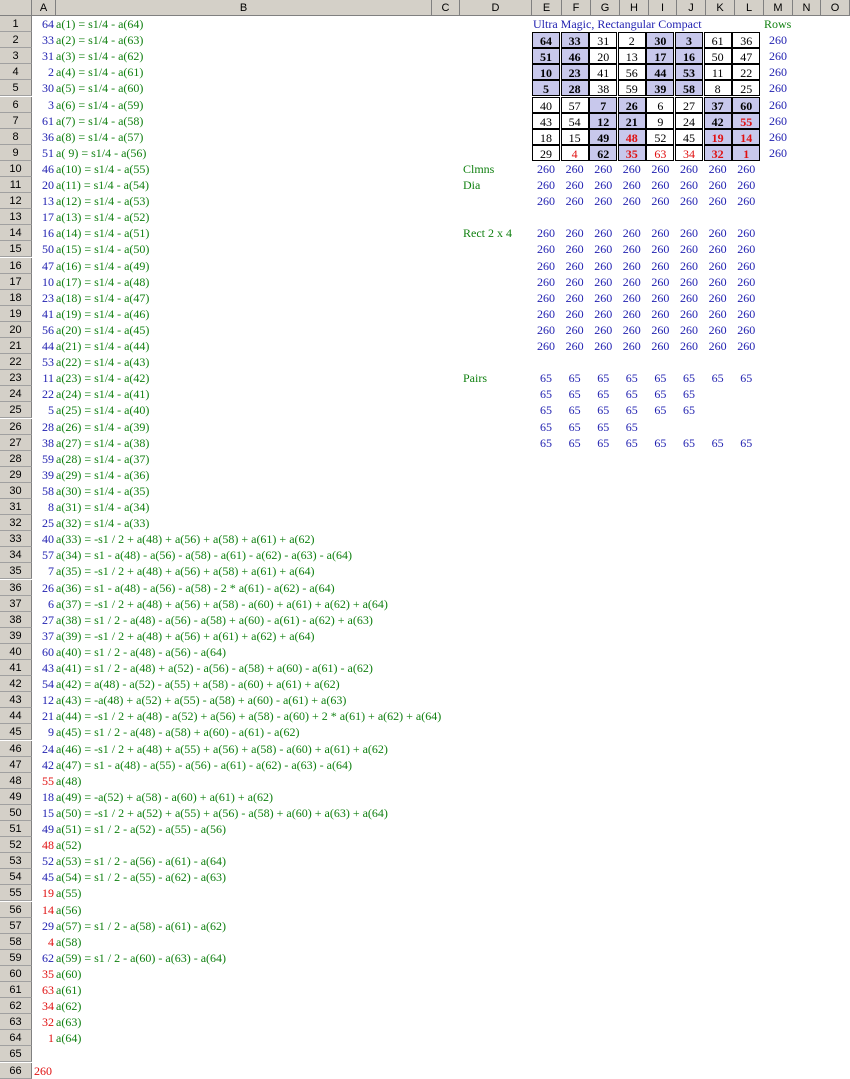 This screenshot has height=1079, width=850. I want to click on column-header-a: A, so click(44, 8).